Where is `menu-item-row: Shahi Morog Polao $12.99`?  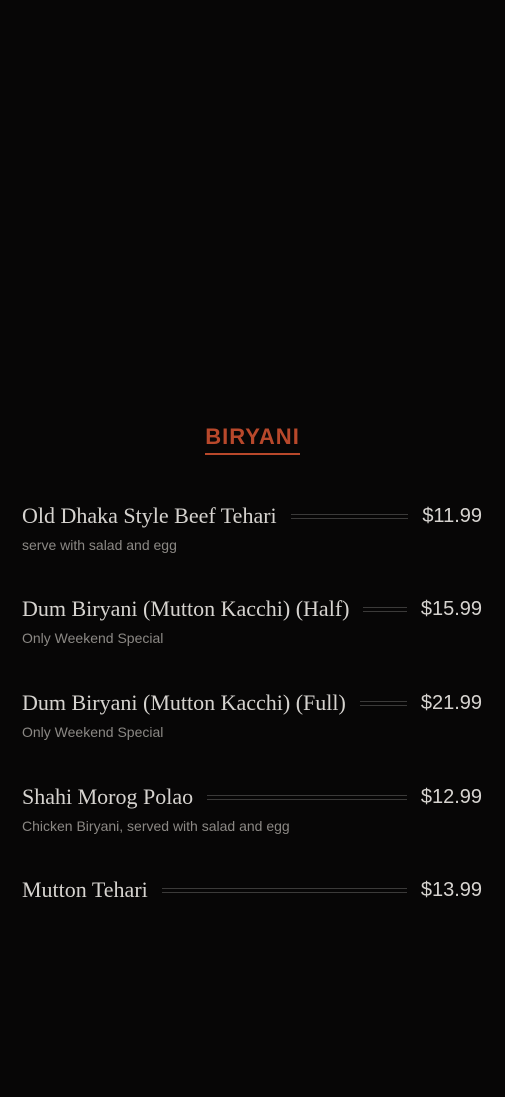 menu-item-row: Shahi Morog Polao $12.99 is located at coordinates (252, 797).